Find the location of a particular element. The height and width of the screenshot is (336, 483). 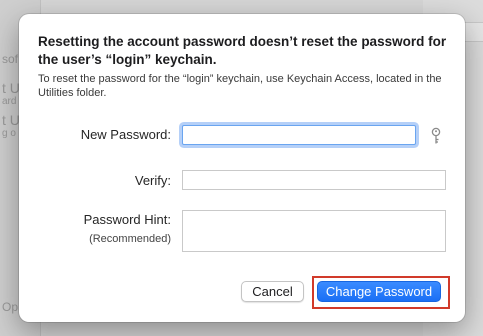

background-text: ard is located at coordinates (9, 101).